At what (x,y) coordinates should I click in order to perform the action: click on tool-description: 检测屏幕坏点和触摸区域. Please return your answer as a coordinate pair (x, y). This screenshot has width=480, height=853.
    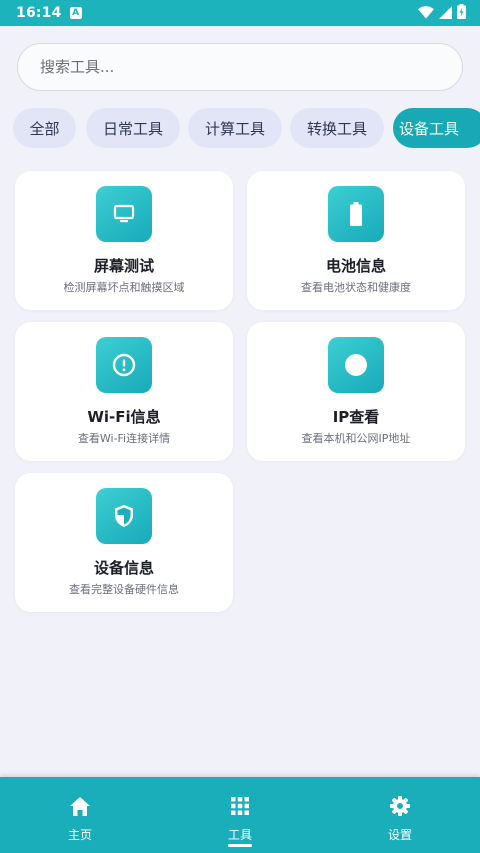
    Looking at the image, I should click on (124, 287).